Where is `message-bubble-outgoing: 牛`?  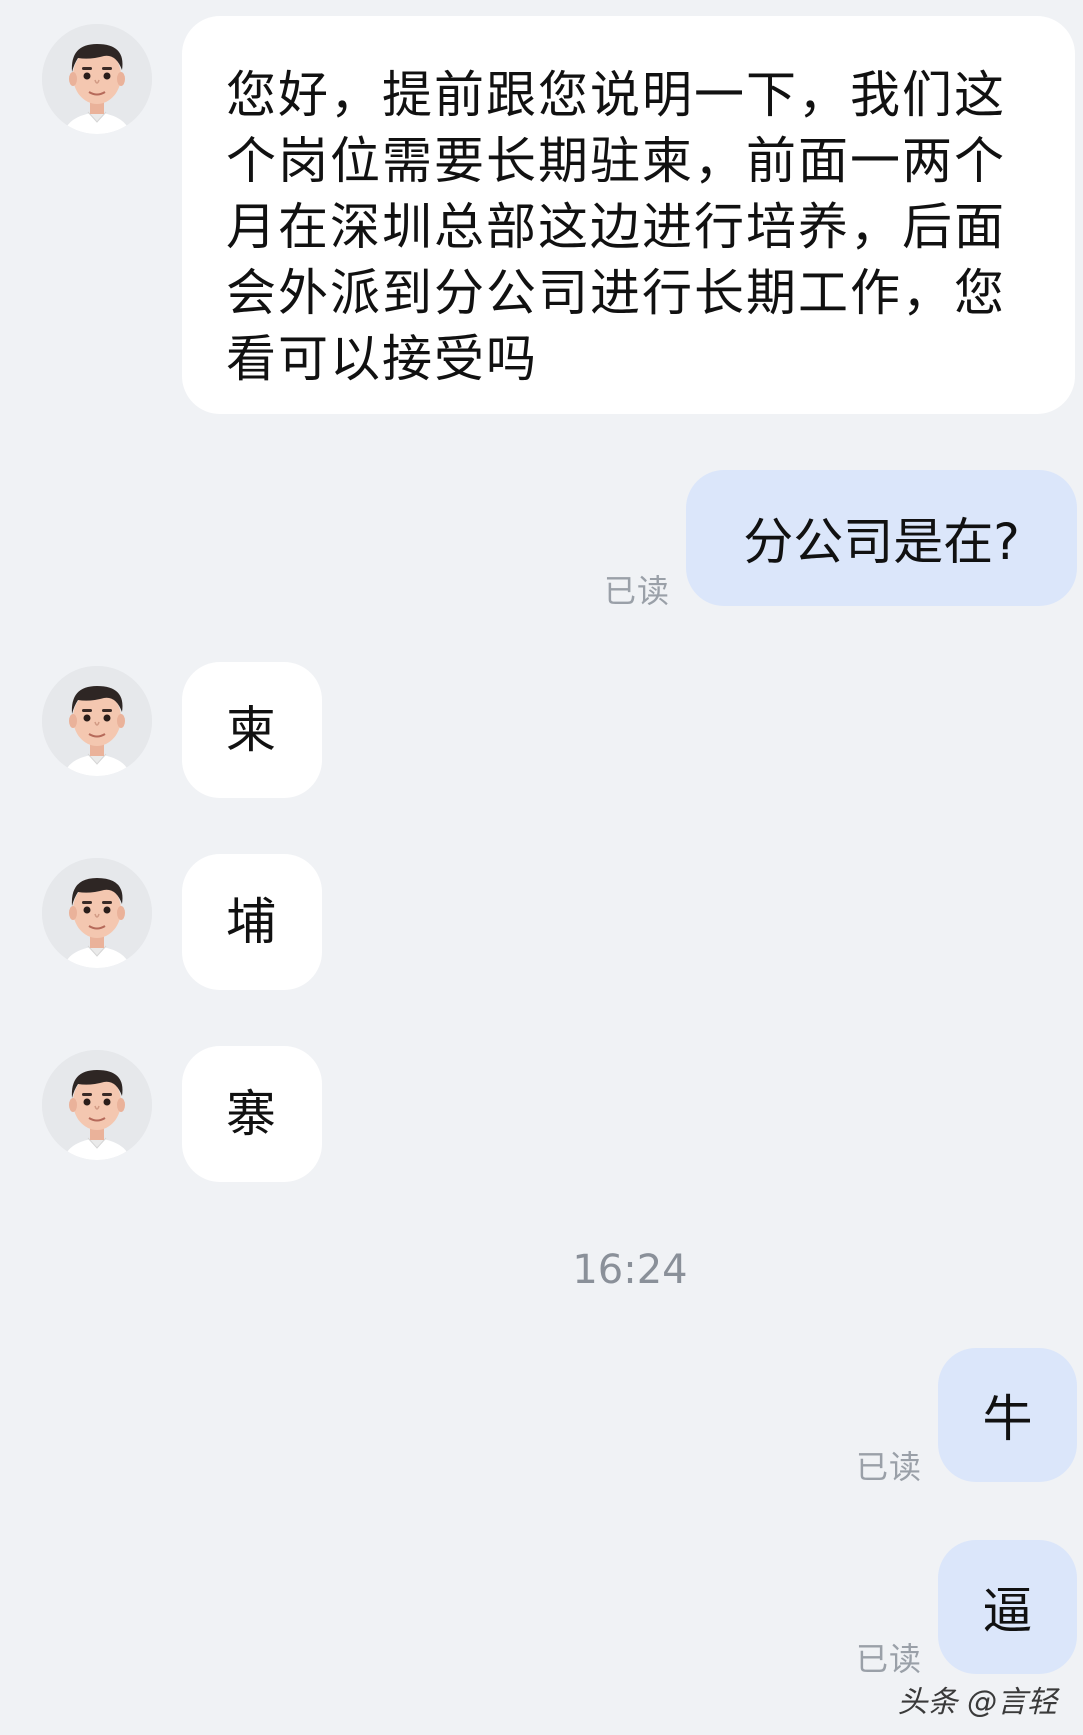
message-bubble-outgoing: 牛 is located at coordinates (1007, 1415).